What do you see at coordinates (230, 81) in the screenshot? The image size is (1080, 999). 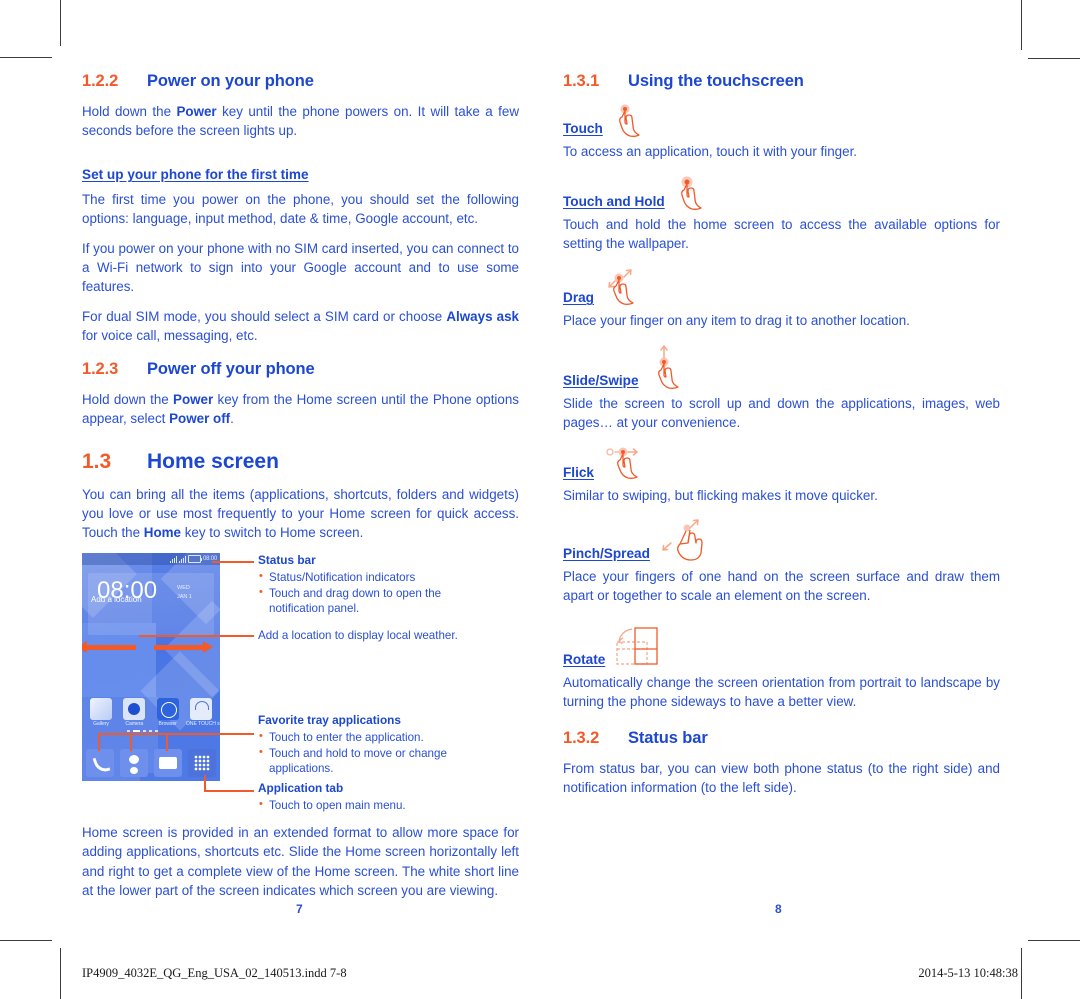 I see `heading-title: Power on your phone` at bounding box center [230, 81].